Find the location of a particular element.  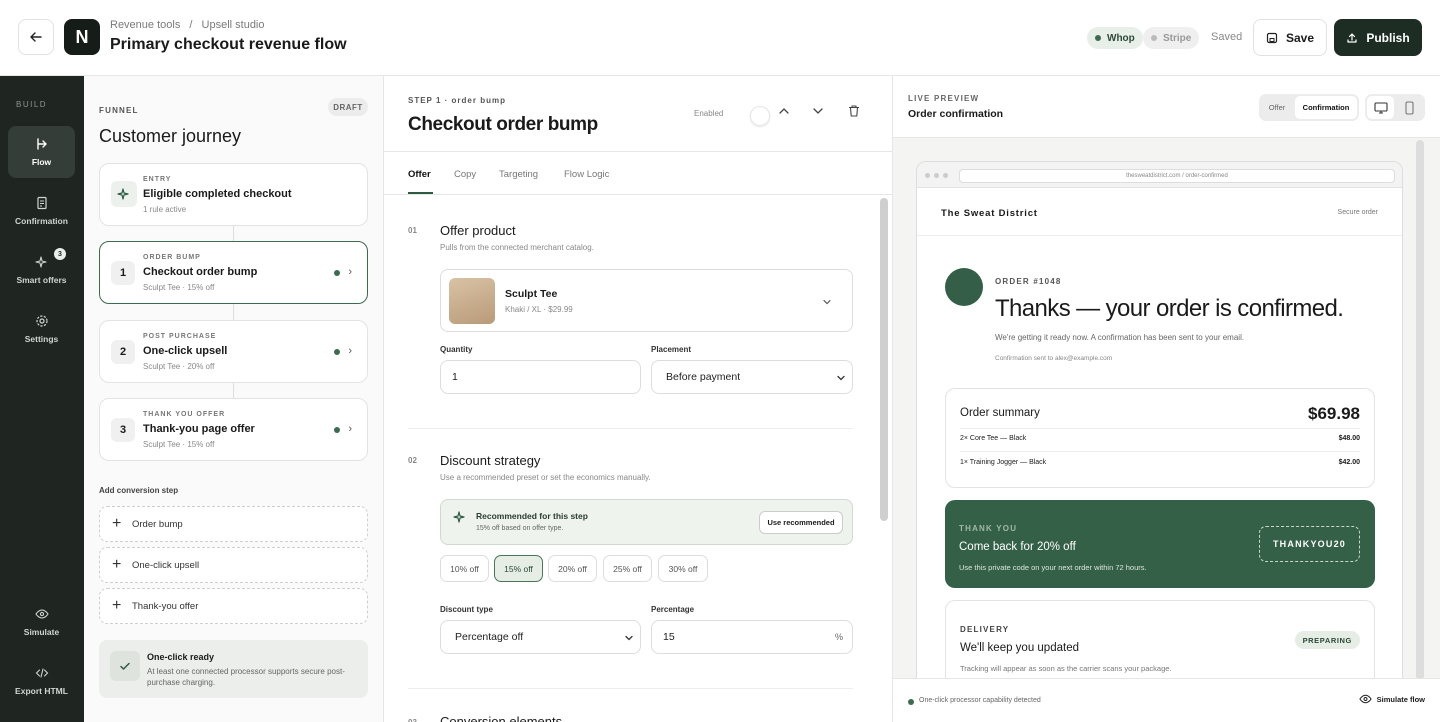

entry-sub: 1 rule active is located at coordinates (165, 209).